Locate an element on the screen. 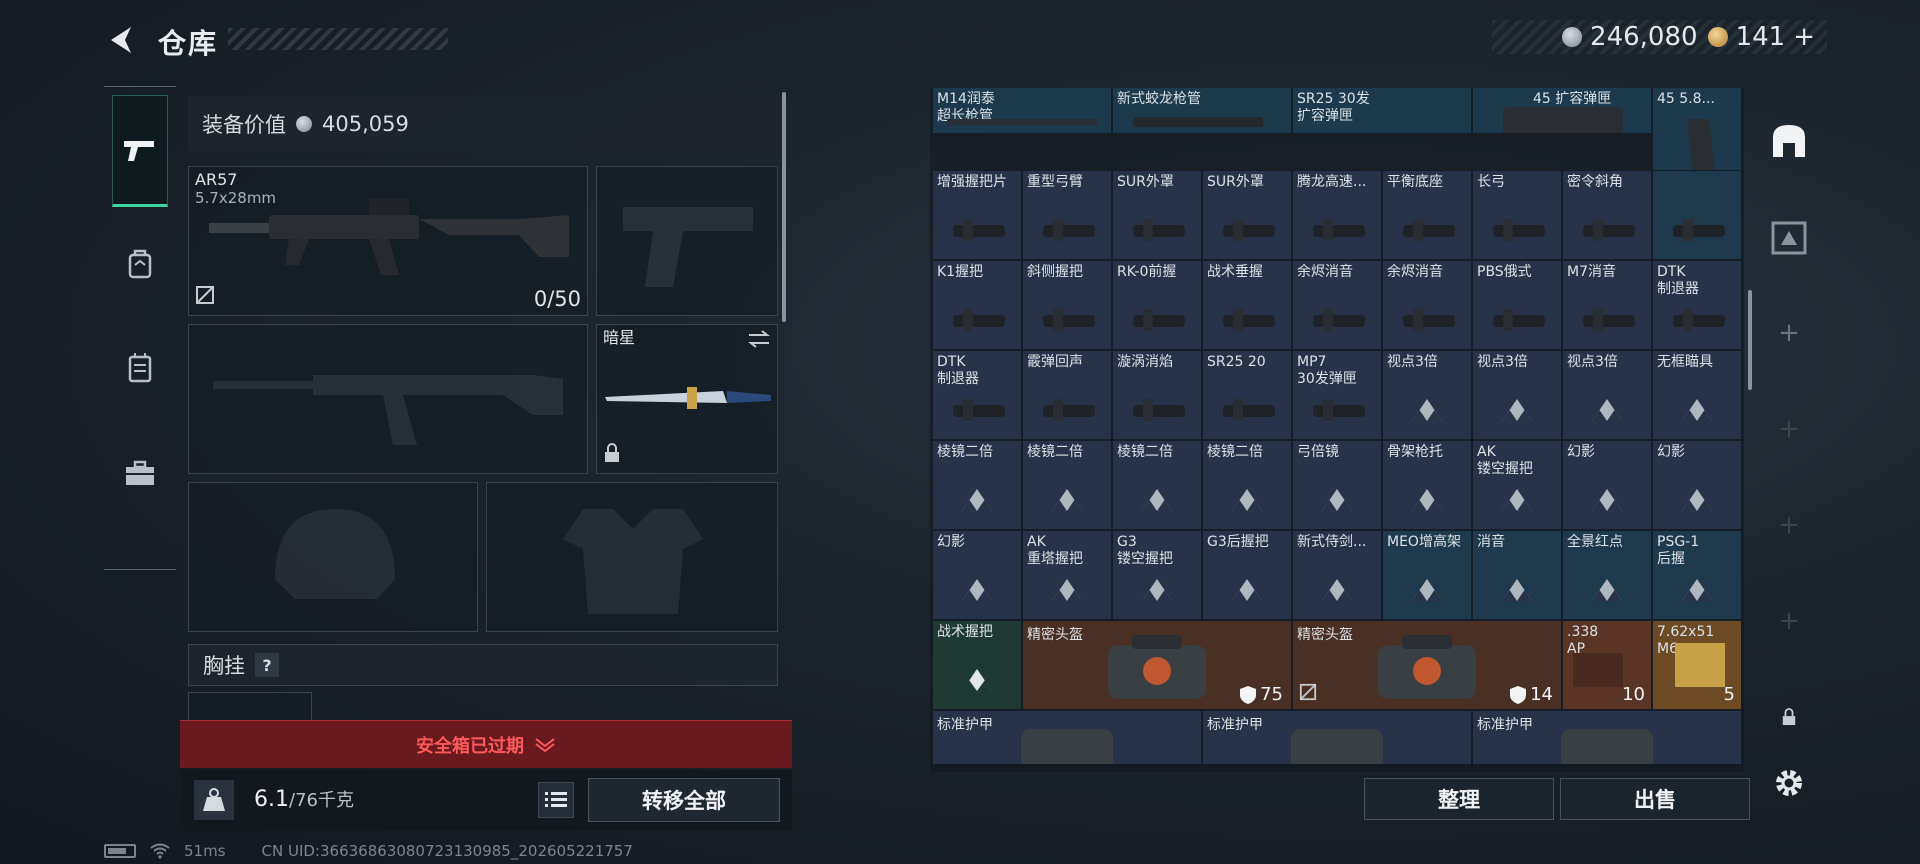 The width and height of the screenshot is (1920, 864). inventory-item: 斜侧握把 is located at coordinates (1067, 305).